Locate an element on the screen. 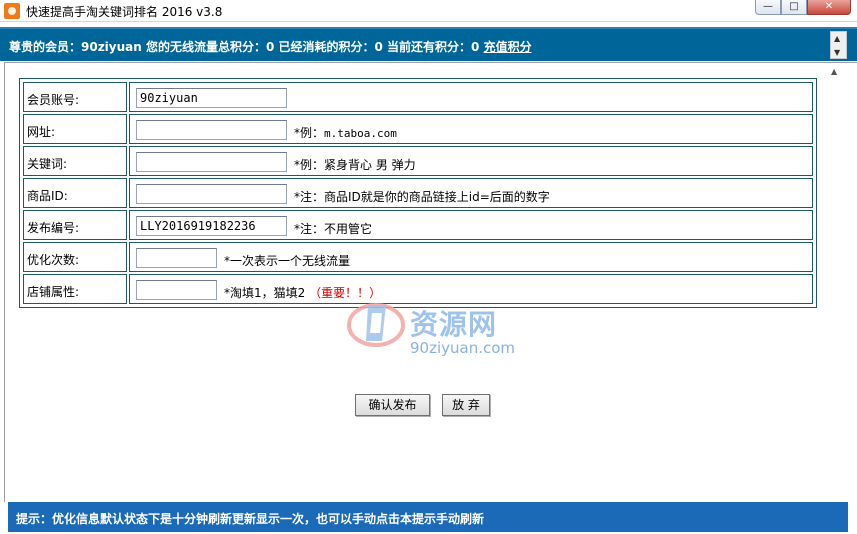  form-row-shop-type: 店铺属性: *淘填1，猫填2 （重要！！） is located at coordinates (418, 289).